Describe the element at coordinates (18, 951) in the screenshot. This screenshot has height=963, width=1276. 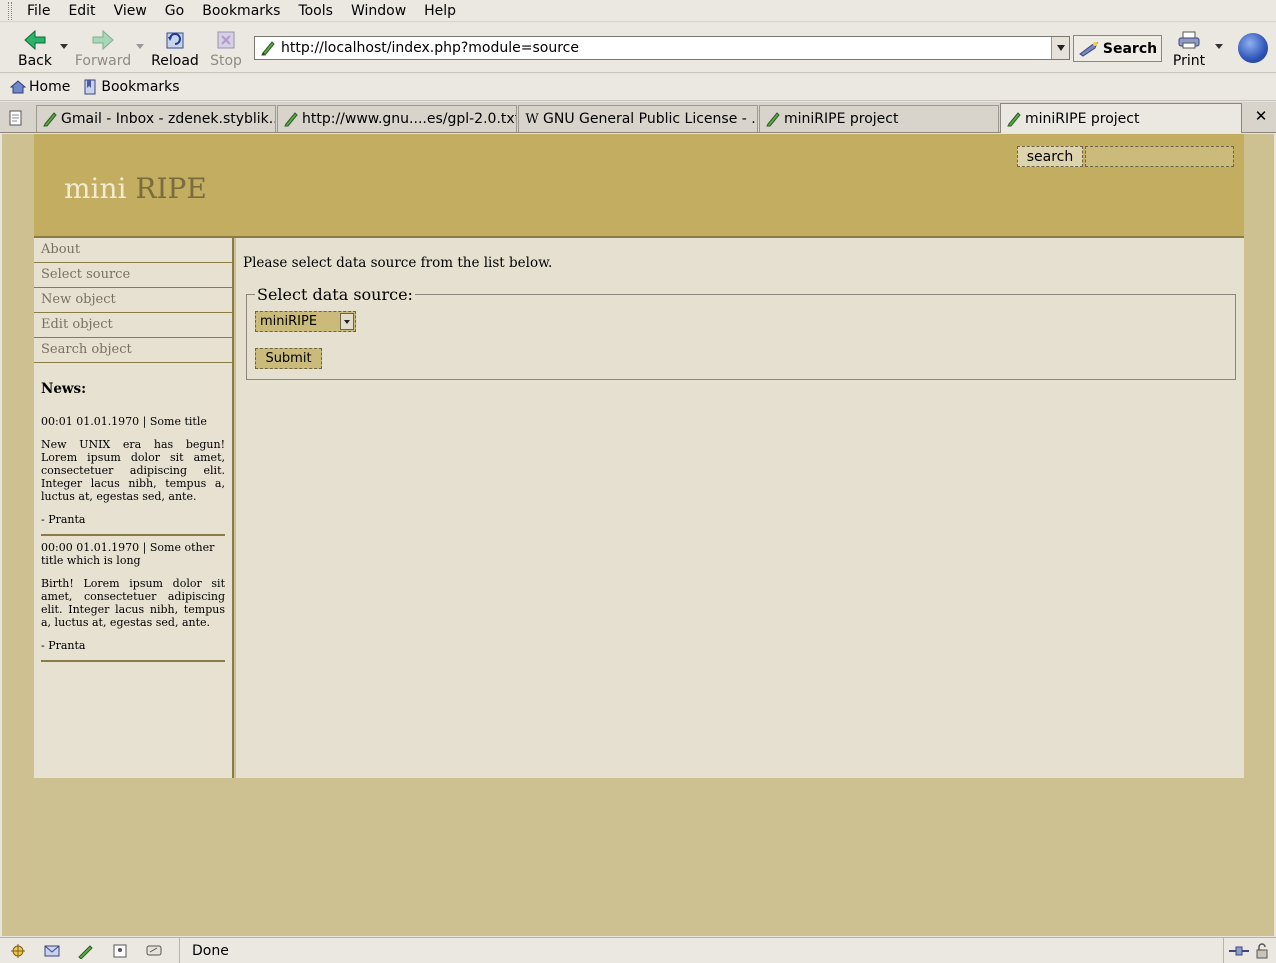
I see `navigator-icon` at that location.